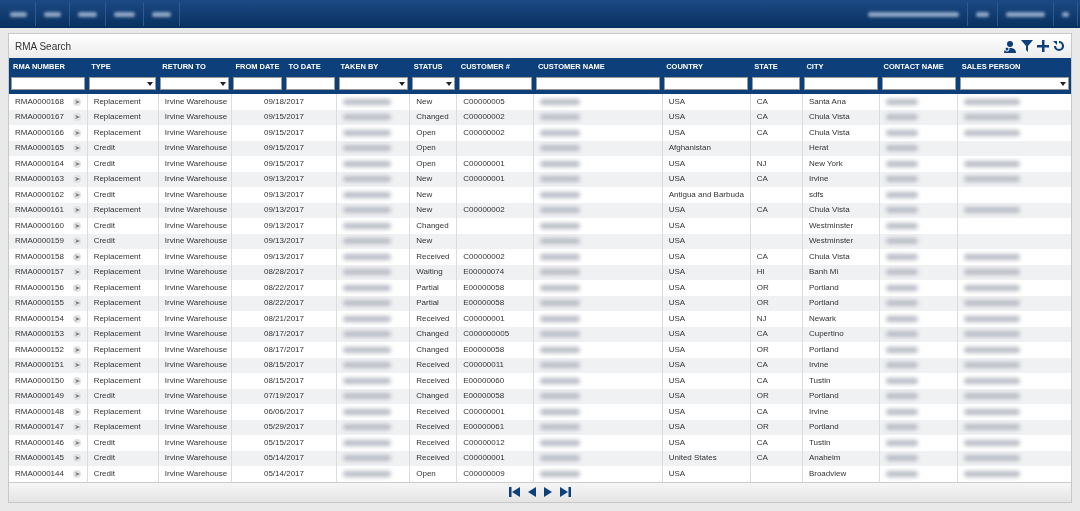  I want to click on date-text: 09/18/2017, so click(283, 101).